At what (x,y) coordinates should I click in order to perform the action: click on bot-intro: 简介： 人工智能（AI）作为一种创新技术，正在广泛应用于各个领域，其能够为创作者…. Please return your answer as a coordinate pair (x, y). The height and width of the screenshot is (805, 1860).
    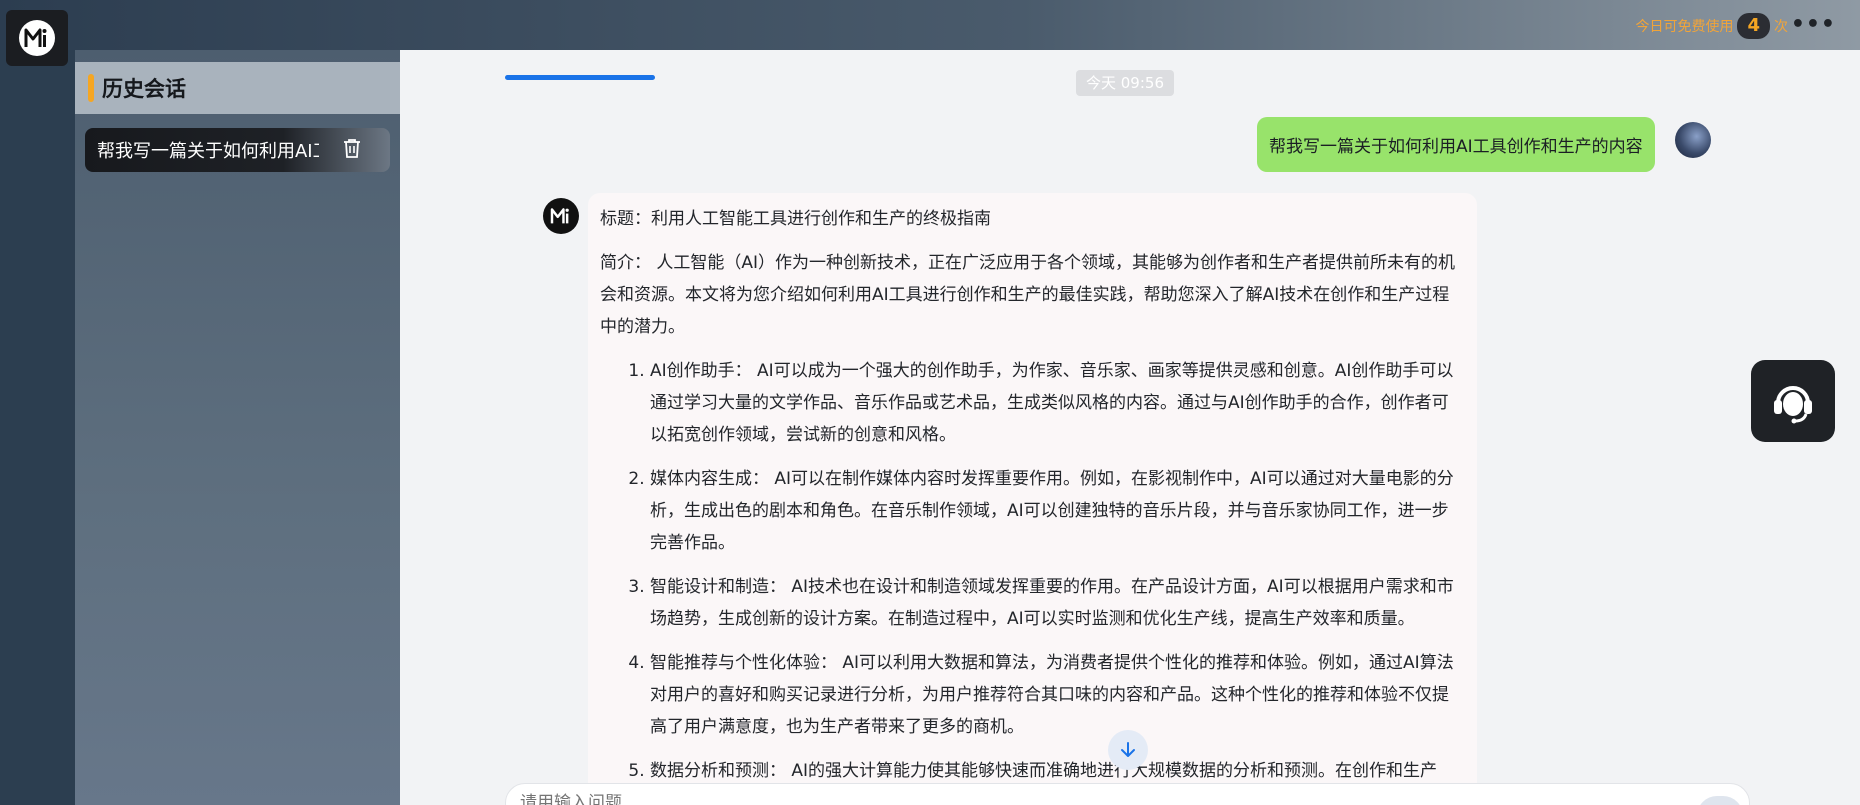
    Looking at the image, I should click on (1028, 295).